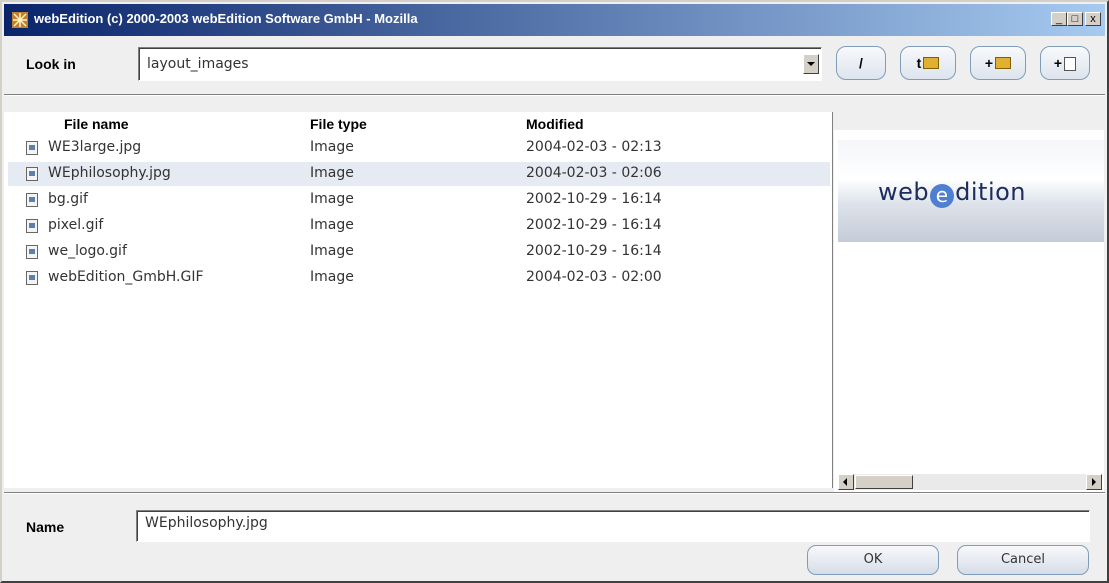 This screenshot has height=583, width=1109. I want to click on name-label: Name, so click(45, 527).